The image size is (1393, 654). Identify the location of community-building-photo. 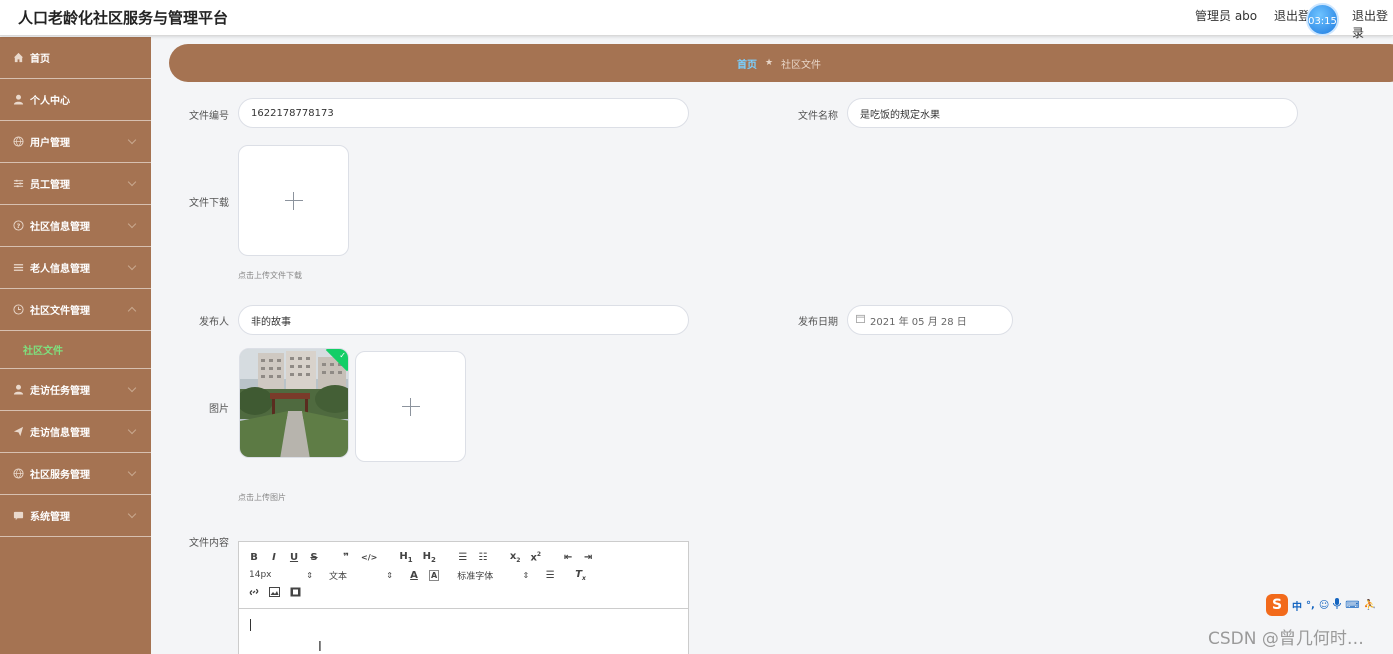
(294, 403).